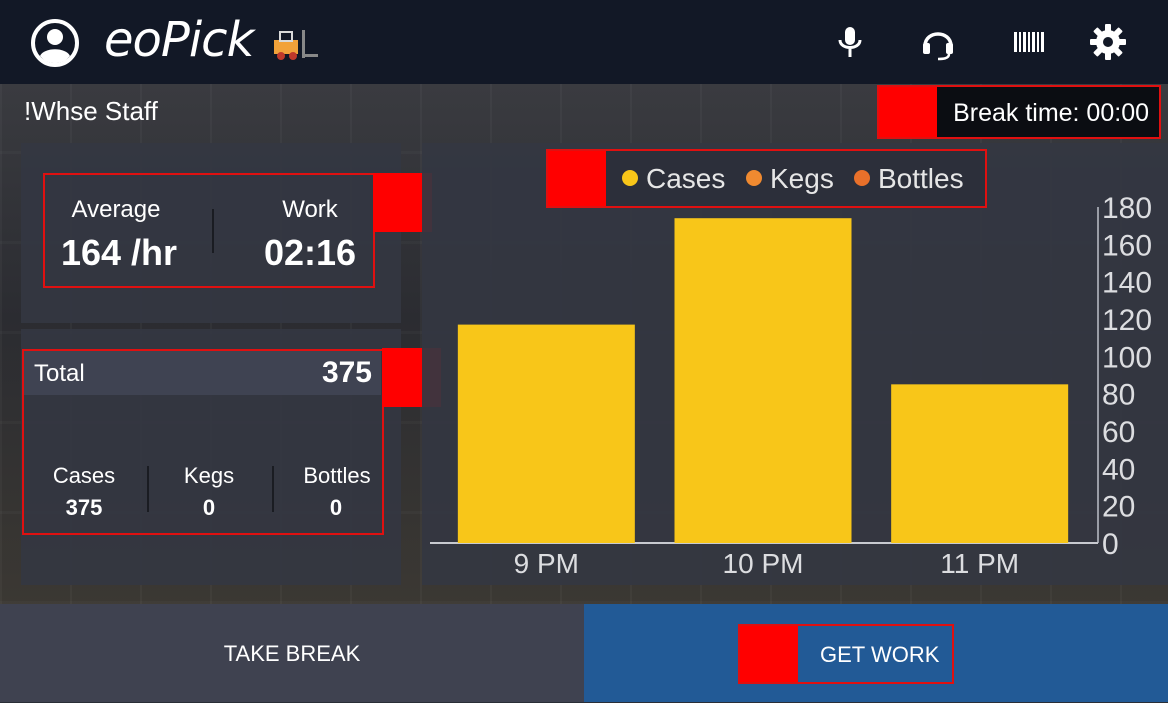  What do you see at coordinates (850, 42) in the screenshot?
I see `microphone-icon` at bounding box center [850, 42].